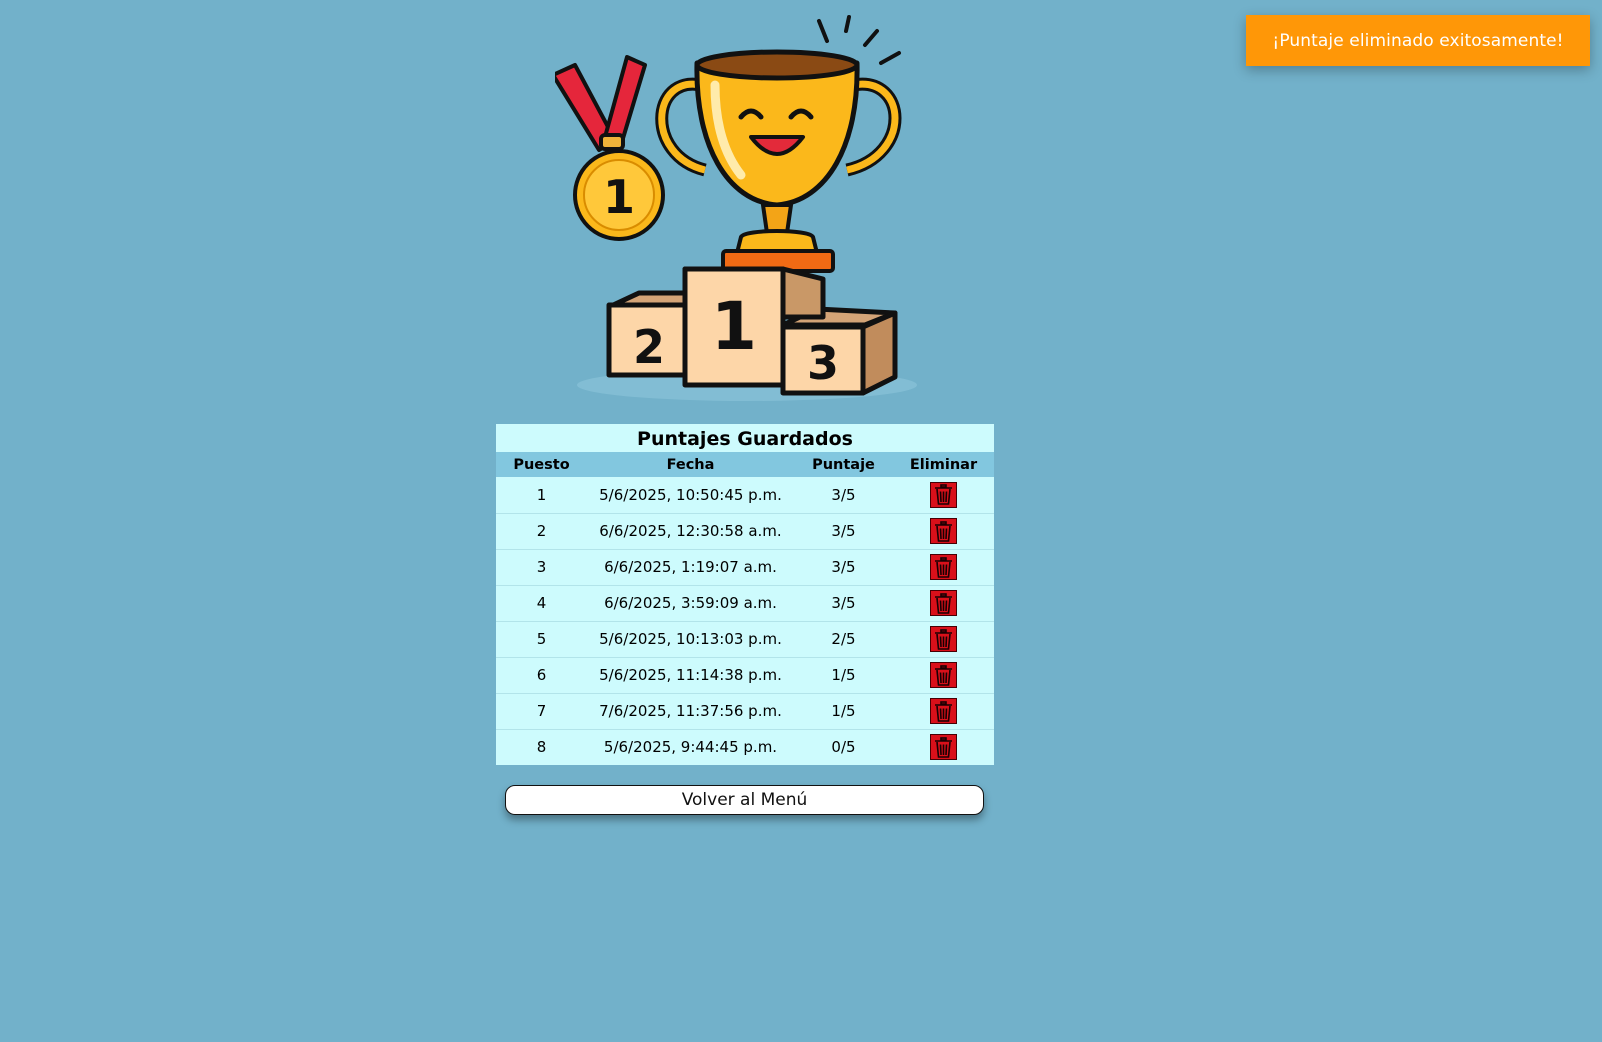 The width and height of the screenshot is (1602, 1042). I want to click on row-rank: 8, so click(541, 747).